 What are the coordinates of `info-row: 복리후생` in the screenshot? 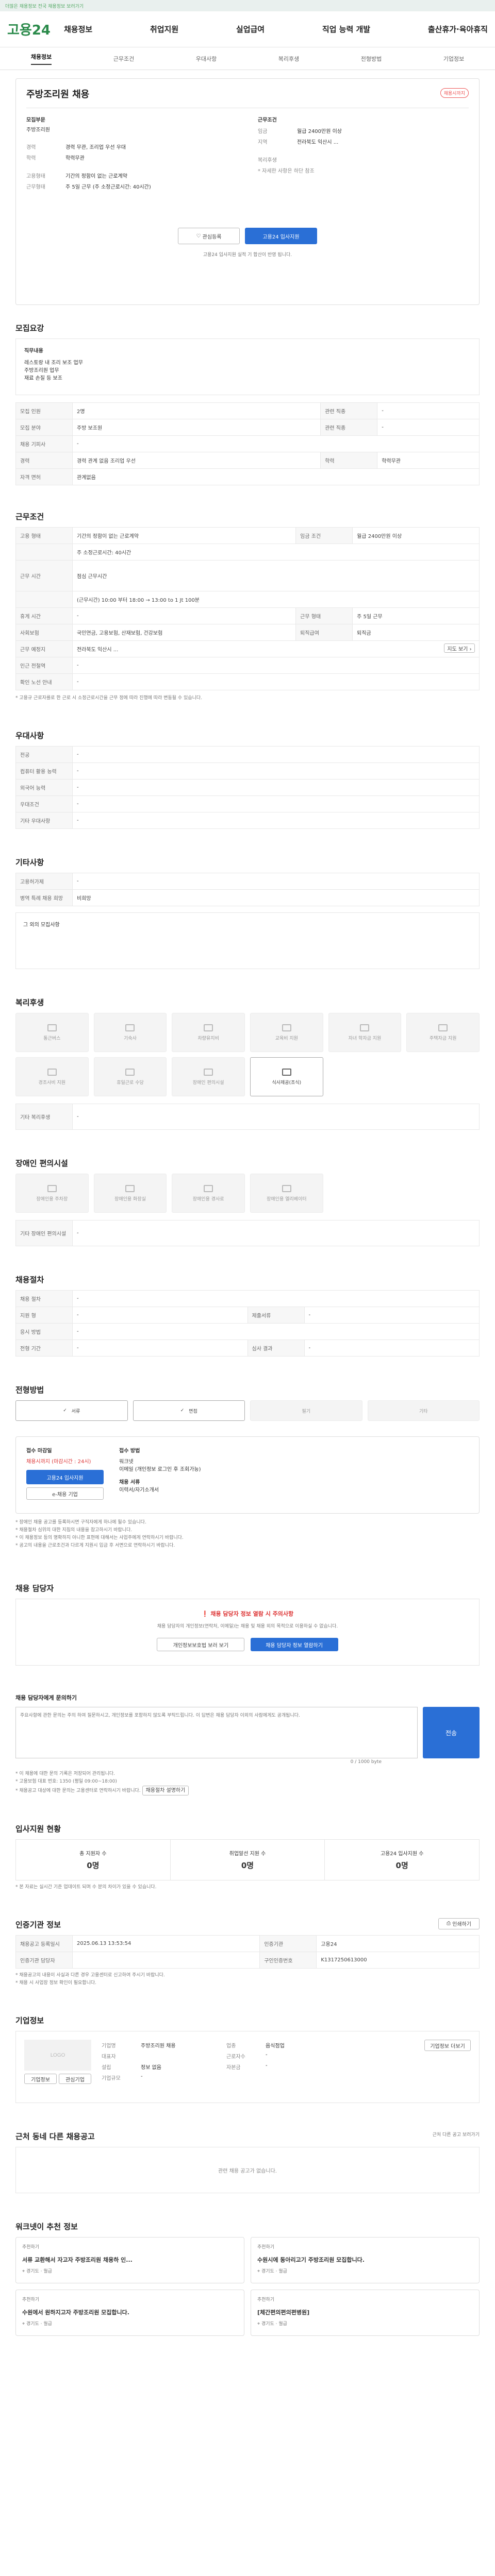 It's located at (267, 160).